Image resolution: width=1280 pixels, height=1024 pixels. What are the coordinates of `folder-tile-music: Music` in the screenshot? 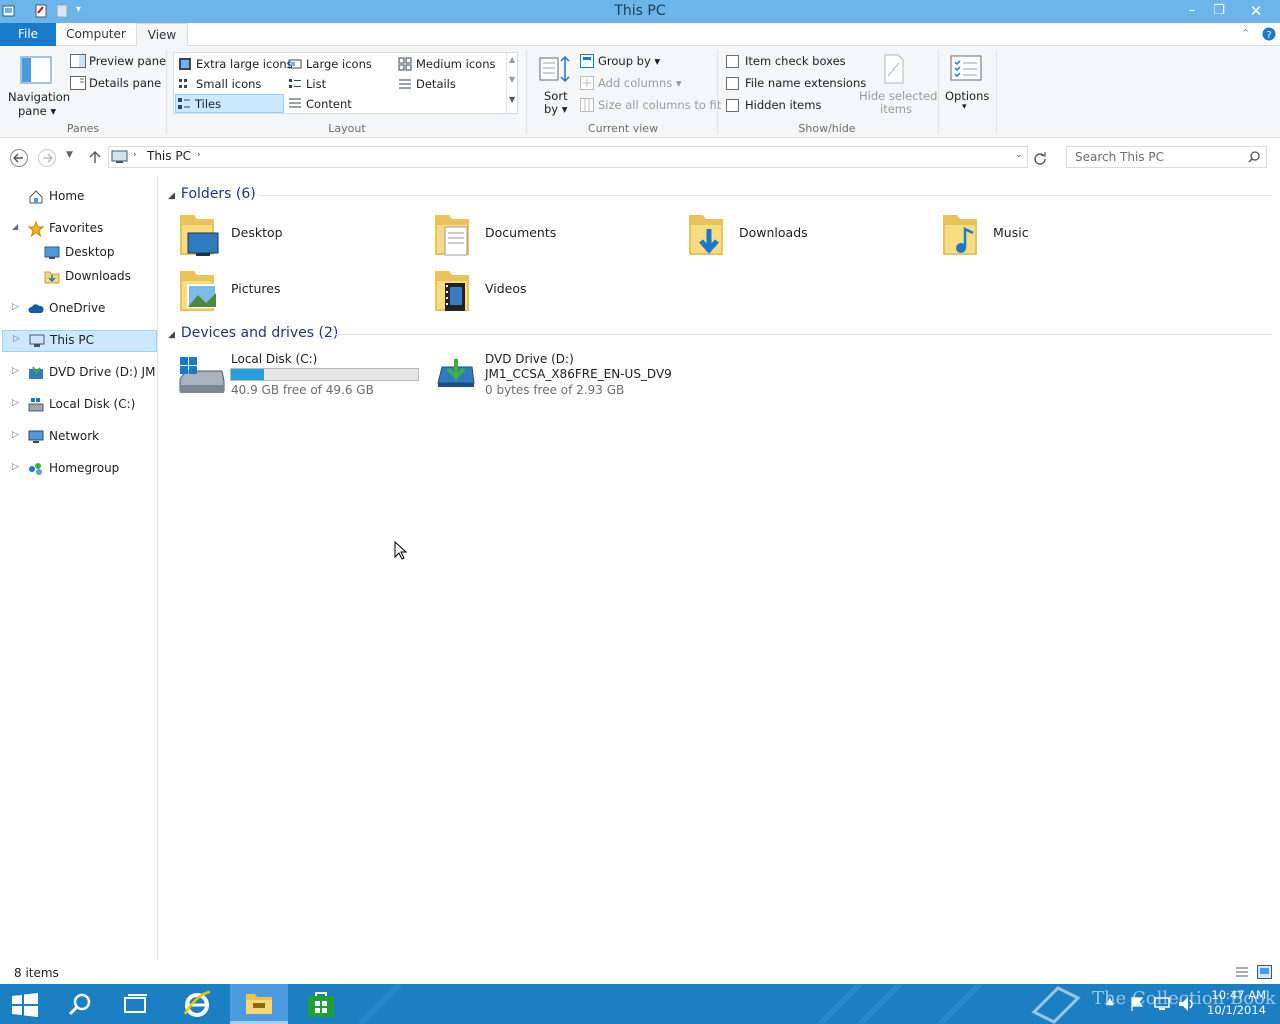 It's located at (1059, 235).